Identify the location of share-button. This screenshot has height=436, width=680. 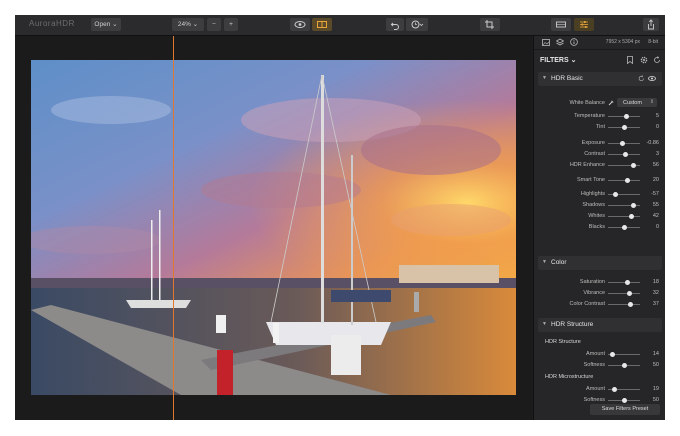
(651, 24).